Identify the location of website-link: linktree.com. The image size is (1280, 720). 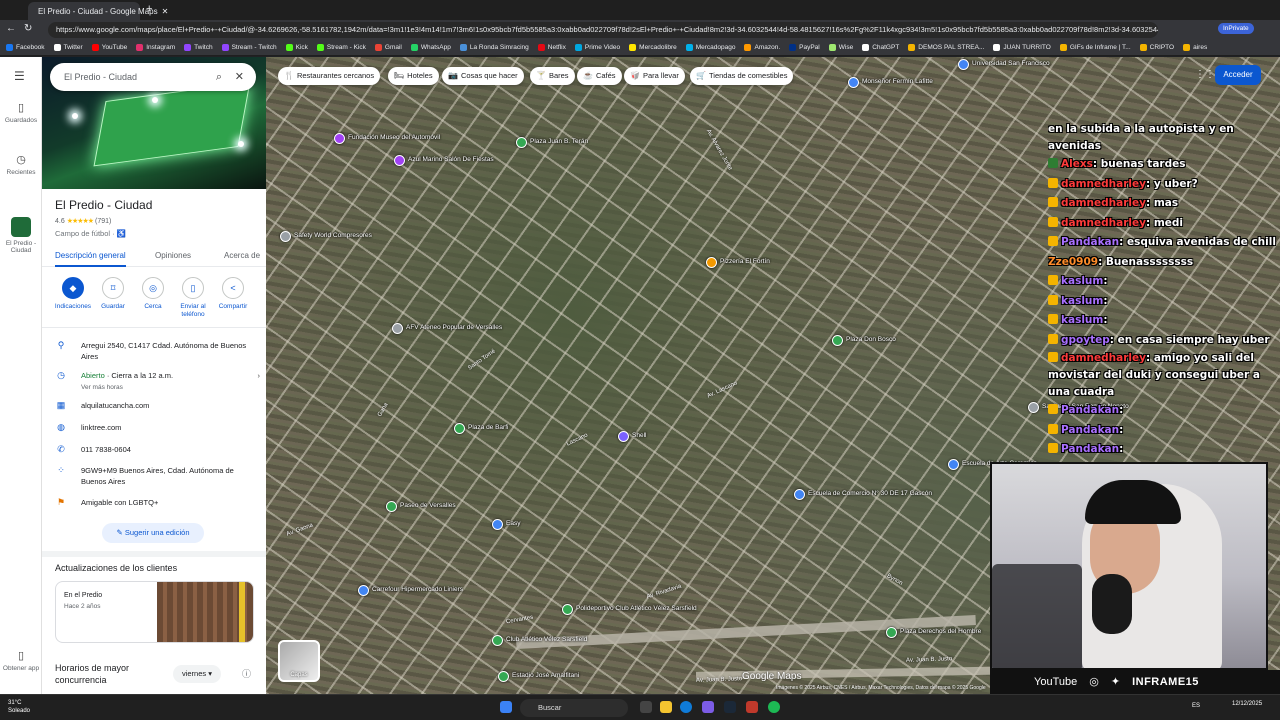
(101, 427).